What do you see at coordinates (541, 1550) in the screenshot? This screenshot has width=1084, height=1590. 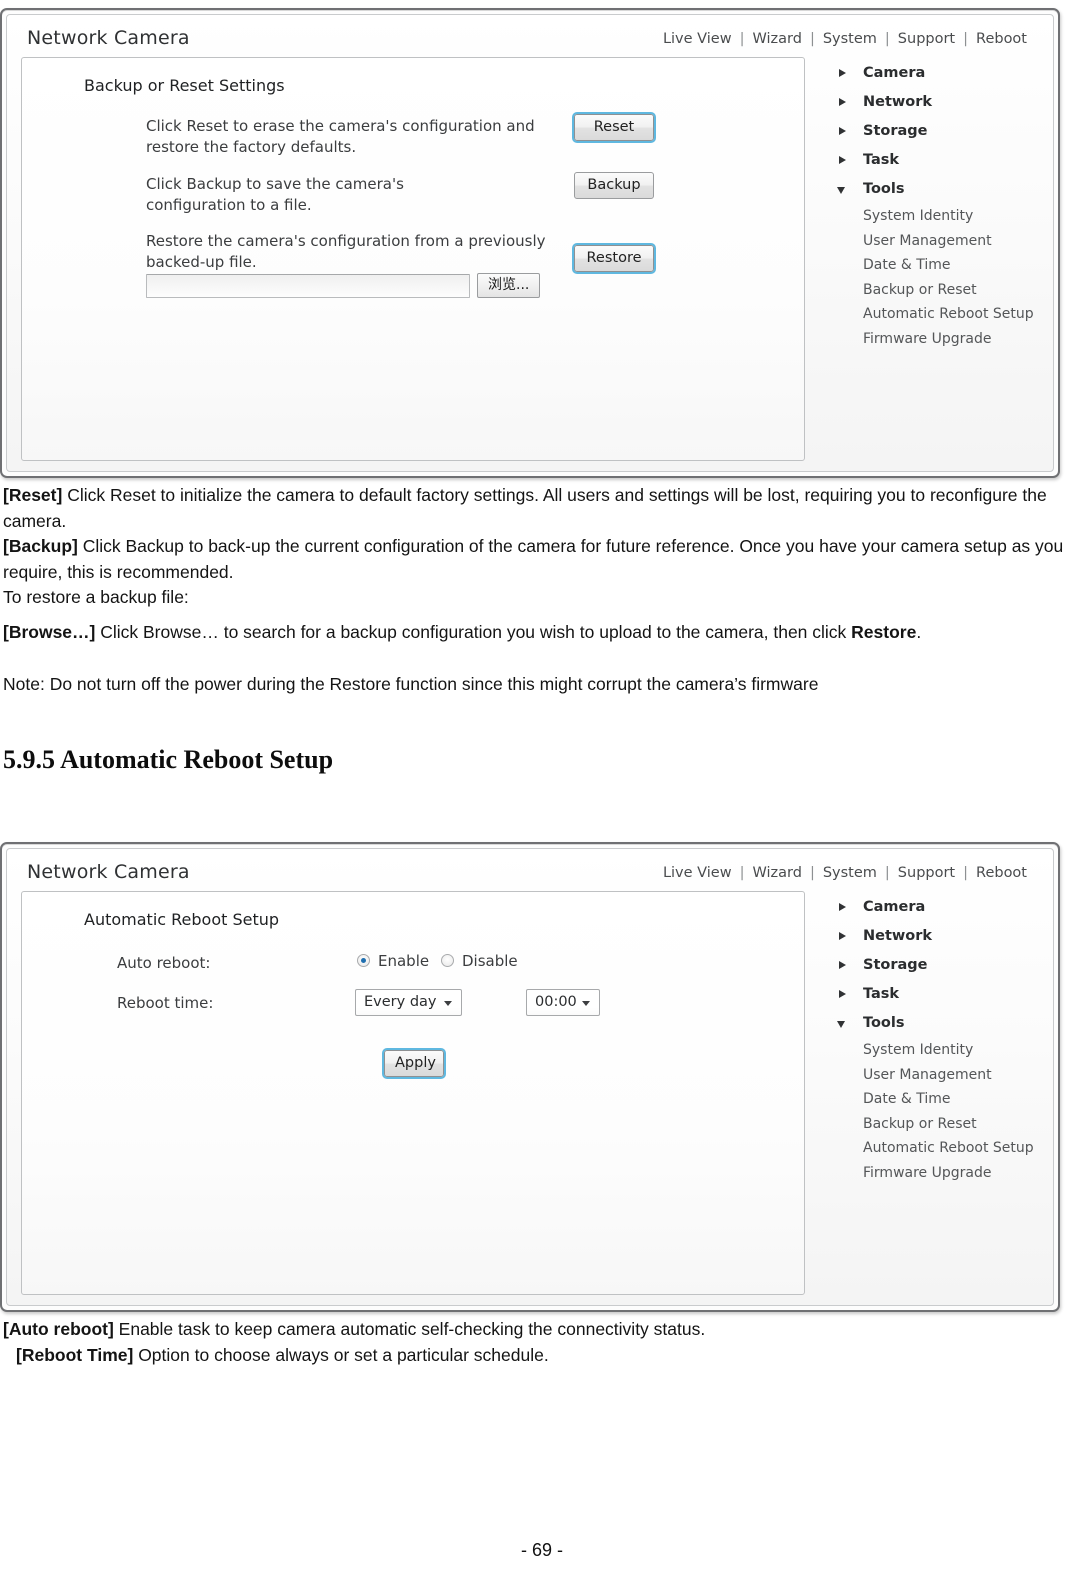 I see `page-number: - 69 -` at bounding box center [541, 1550].